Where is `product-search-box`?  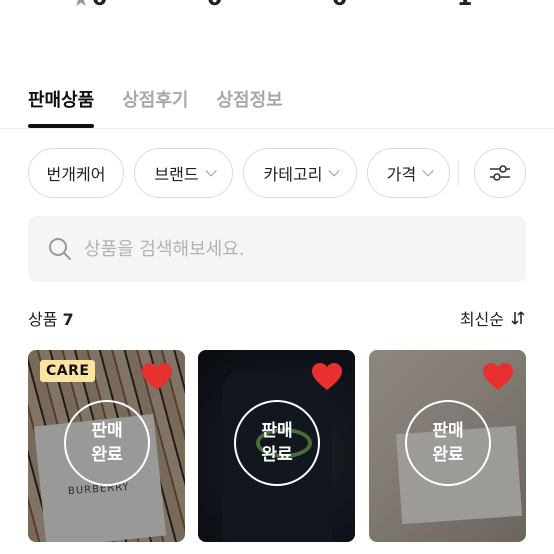
product-search-box is located at coordinates (277, 249).